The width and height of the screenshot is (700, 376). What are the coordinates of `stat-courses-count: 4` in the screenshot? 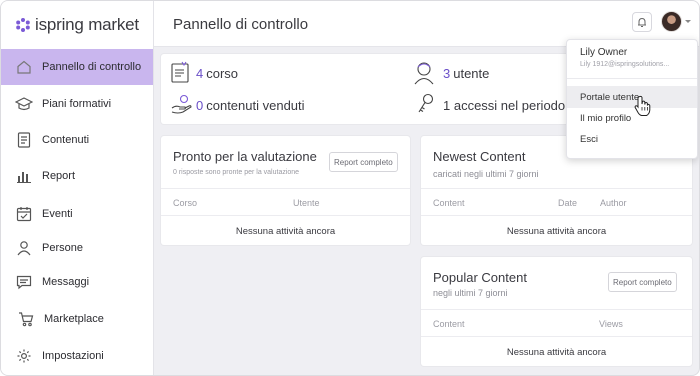 It's located at (200, 73).